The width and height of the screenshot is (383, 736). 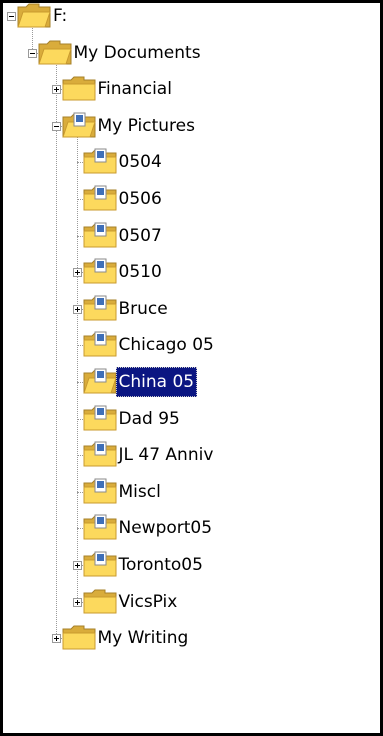 I want to click on tree-item-label: 0504, so click(x=140, y=162).